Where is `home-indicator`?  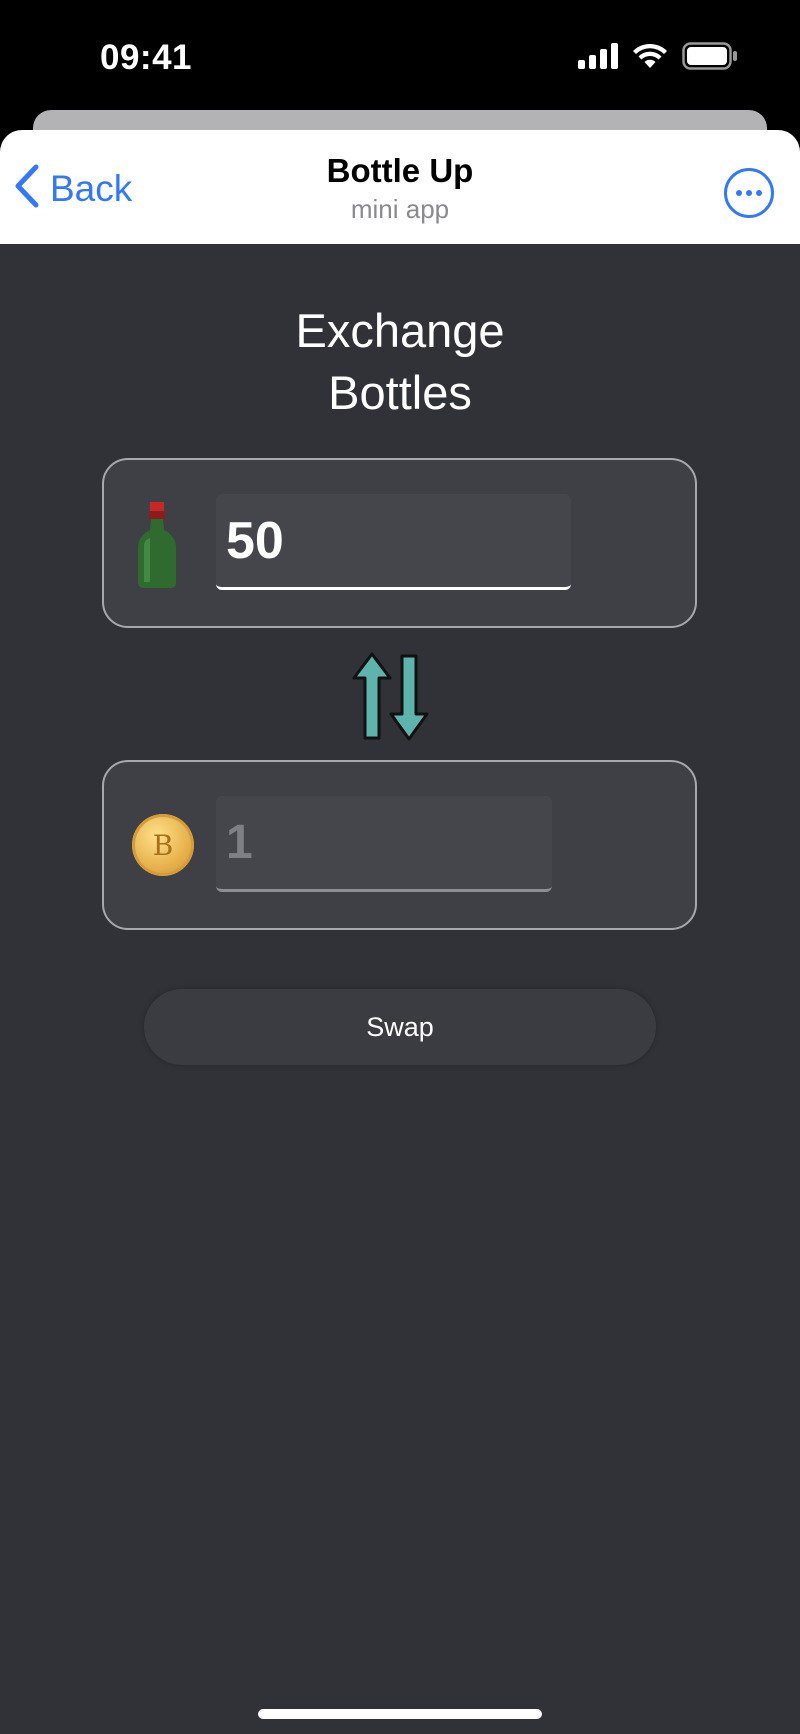 home-indicator is located at coordinates (400, 1714).